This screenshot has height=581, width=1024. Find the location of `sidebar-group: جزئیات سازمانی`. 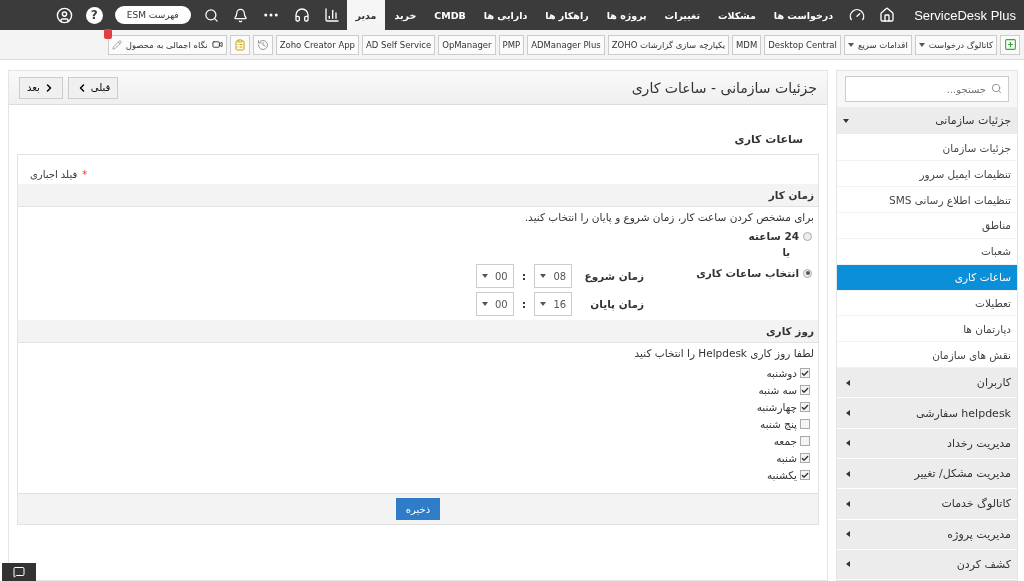

sidebar-group: جزئیات سازمانی is located at coordinates (927, 121).